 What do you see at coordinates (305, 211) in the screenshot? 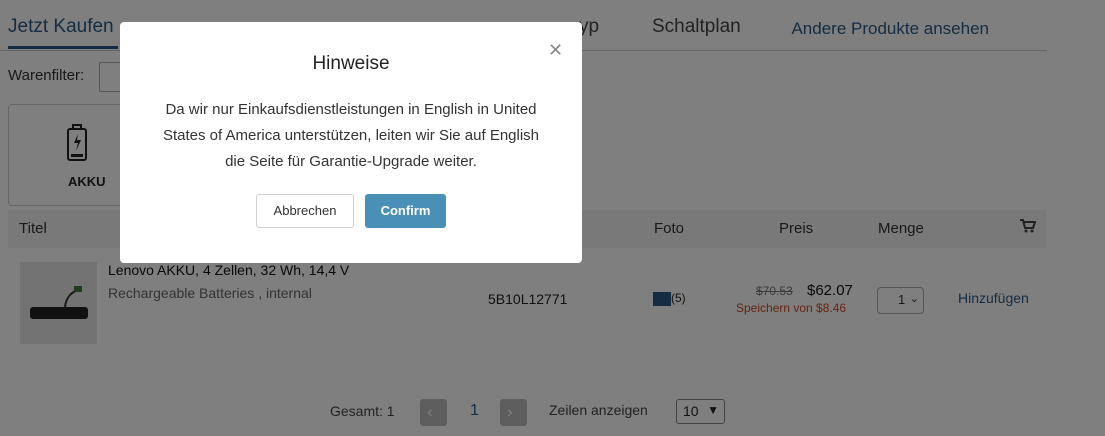
I see `cancel-button: Abbrechen` at bounding box center [305, 211].